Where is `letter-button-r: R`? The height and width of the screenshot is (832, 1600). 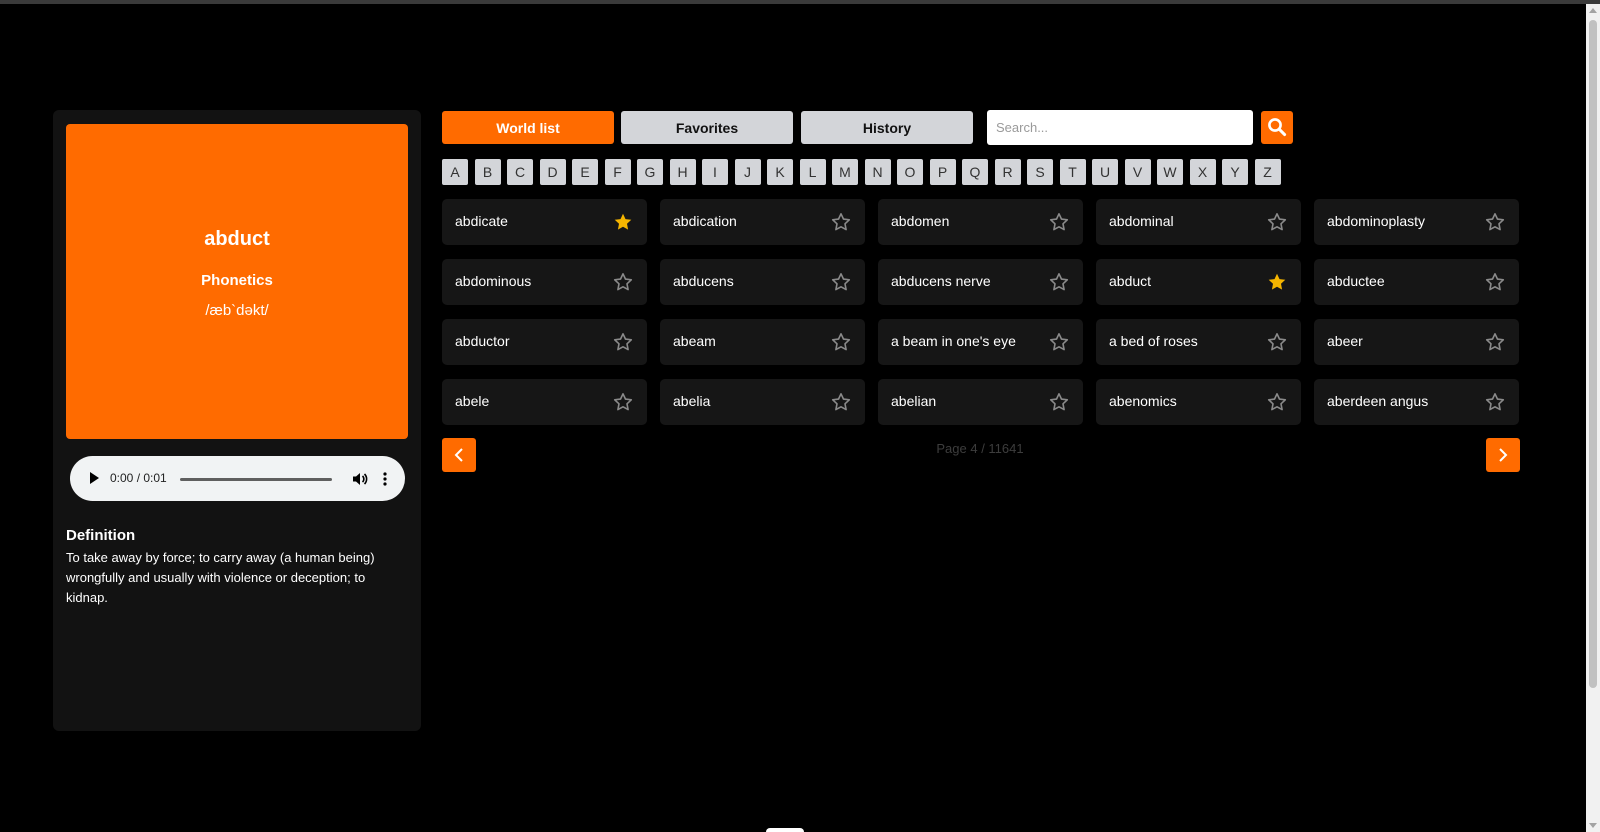 letter-button-r: R is located at coordinates (1007, 172).